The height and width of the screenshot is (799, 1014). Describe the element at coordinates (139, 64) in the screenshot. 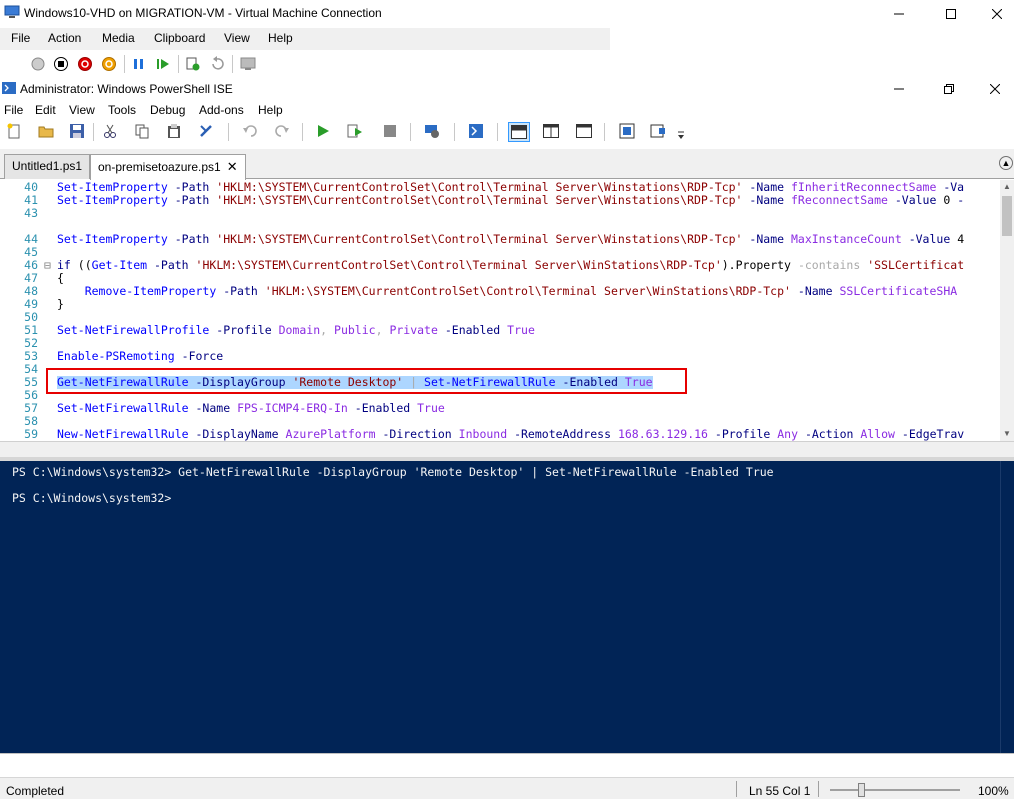

I see `pause-icon` at that location.